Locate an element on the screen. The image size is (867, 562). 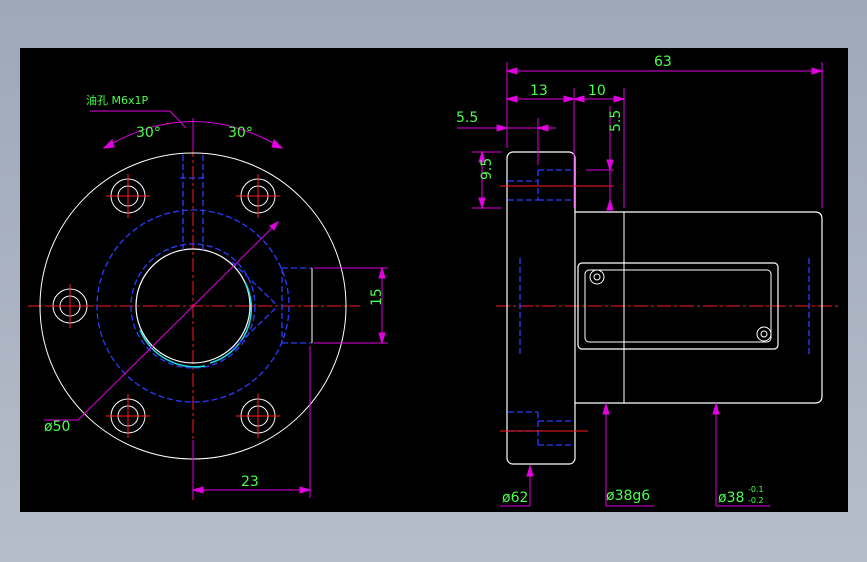
bolt-hole-lower-right is located at coordinates (258, 416).